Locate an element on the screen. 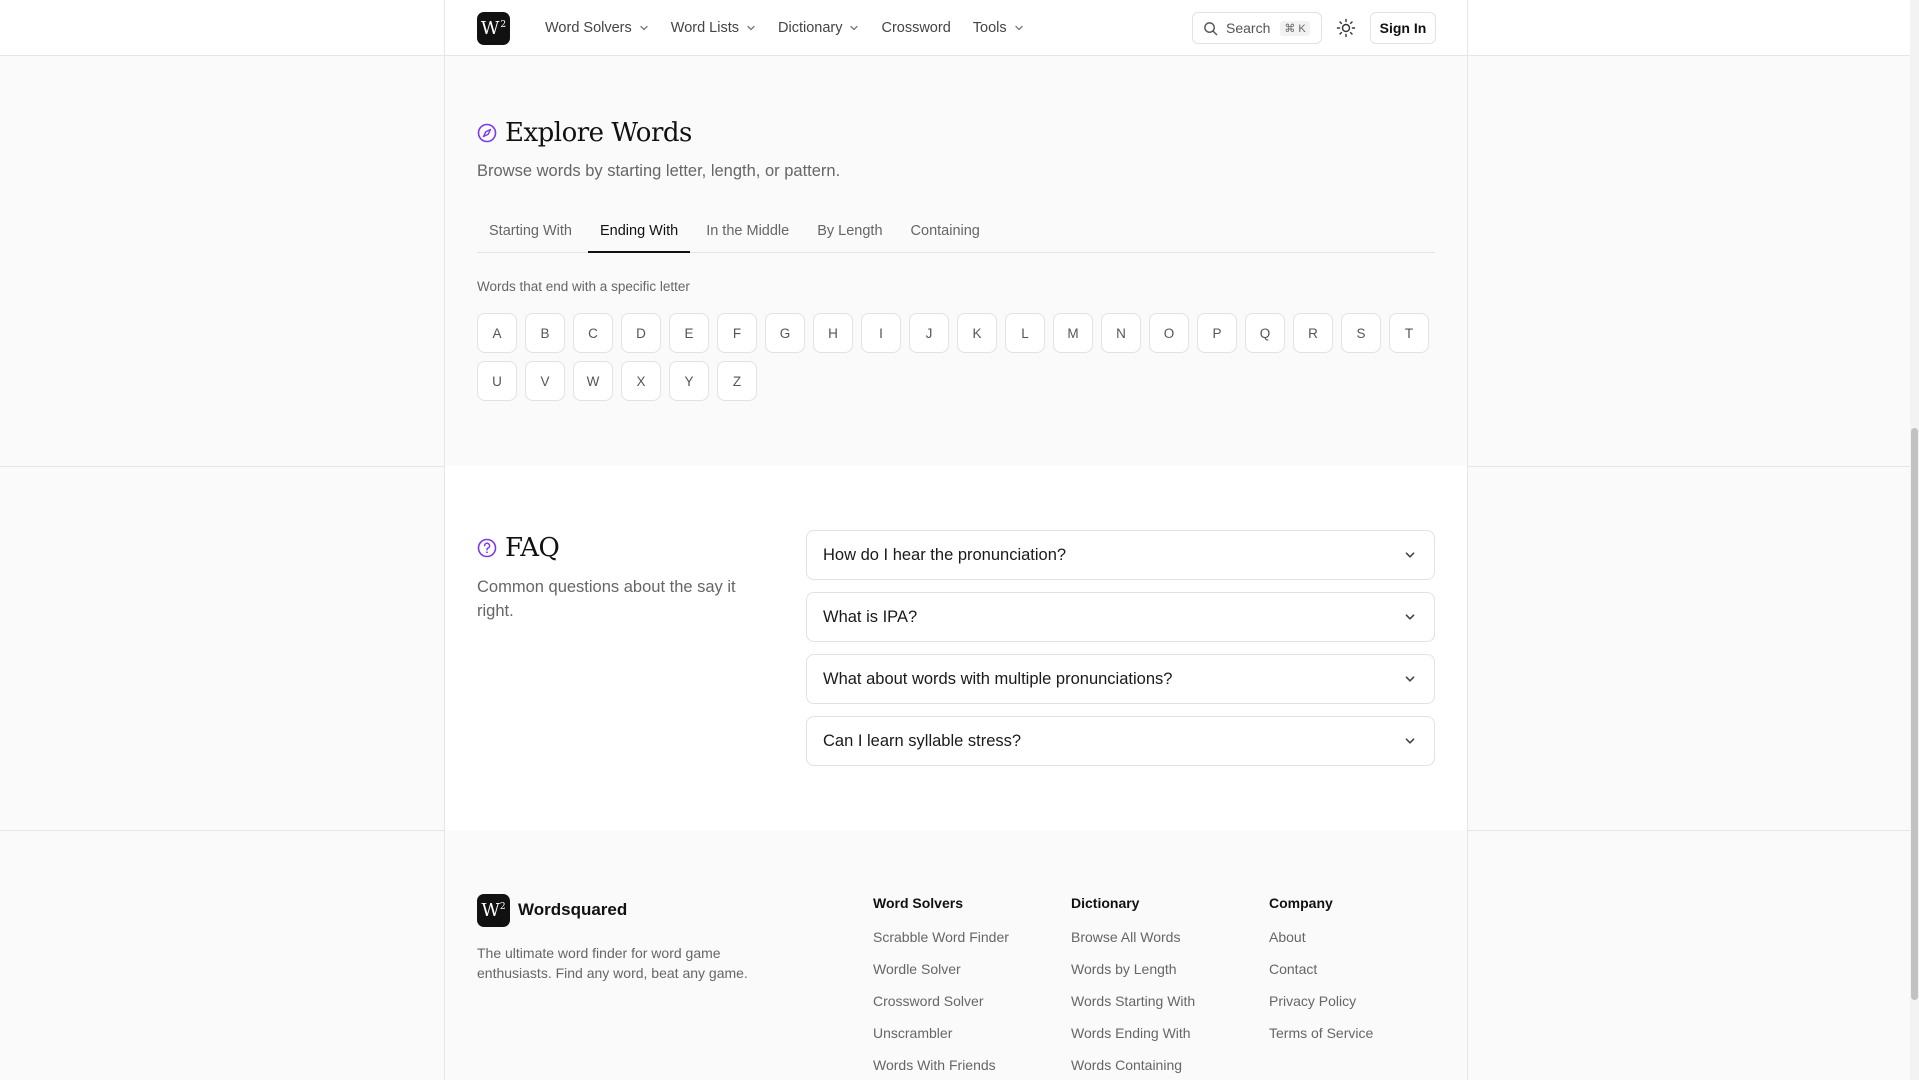  letter-button-t: T is located at coordinates (1409, 333).